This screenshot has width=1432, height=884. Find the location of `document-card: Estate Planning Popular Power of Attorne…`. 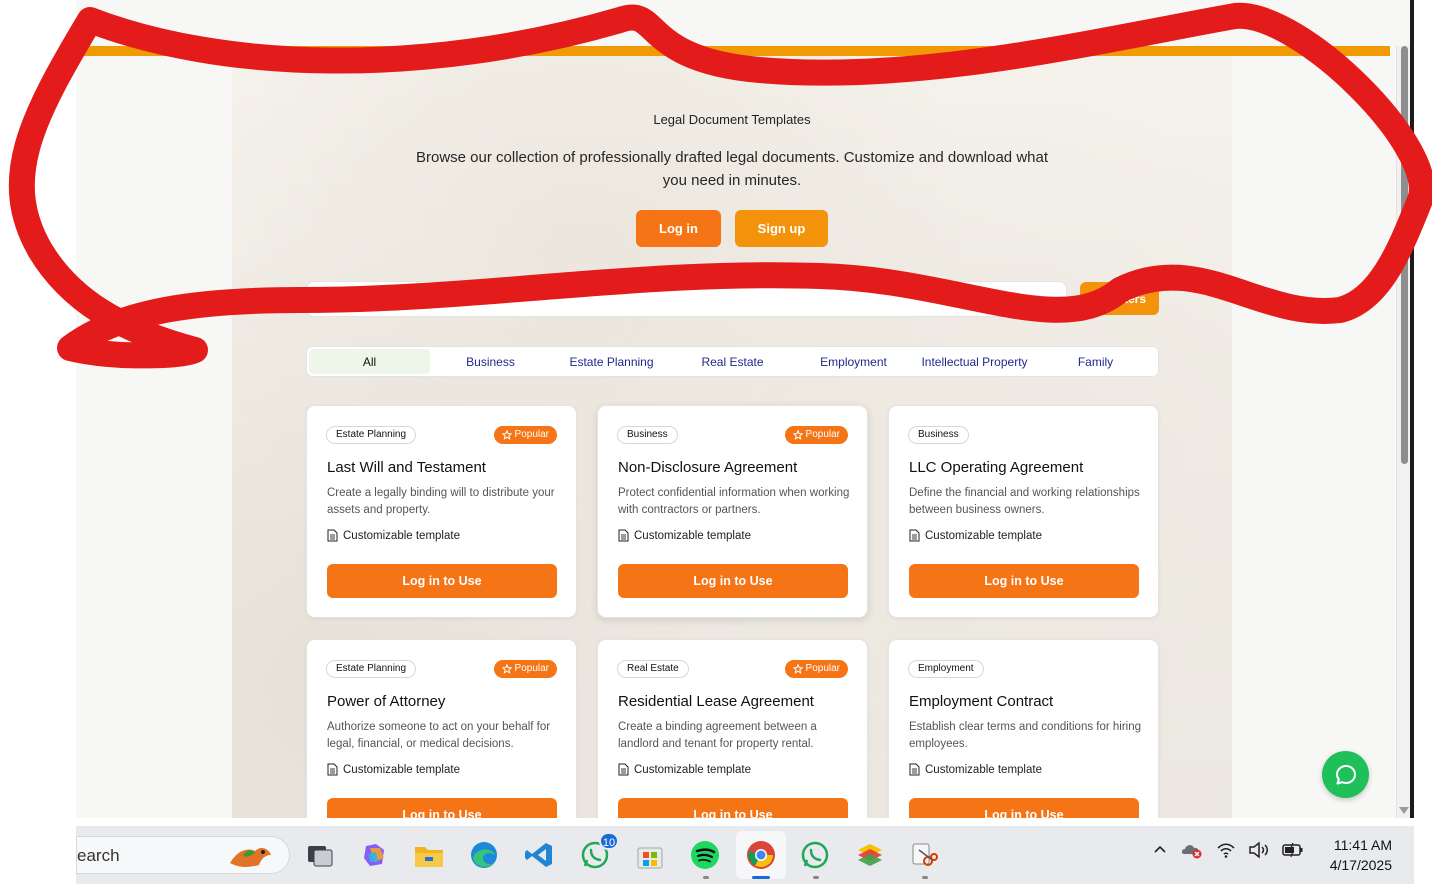

document-card: Estate Planning Popular Power of Attorne… is located at coordinates (441, 728).